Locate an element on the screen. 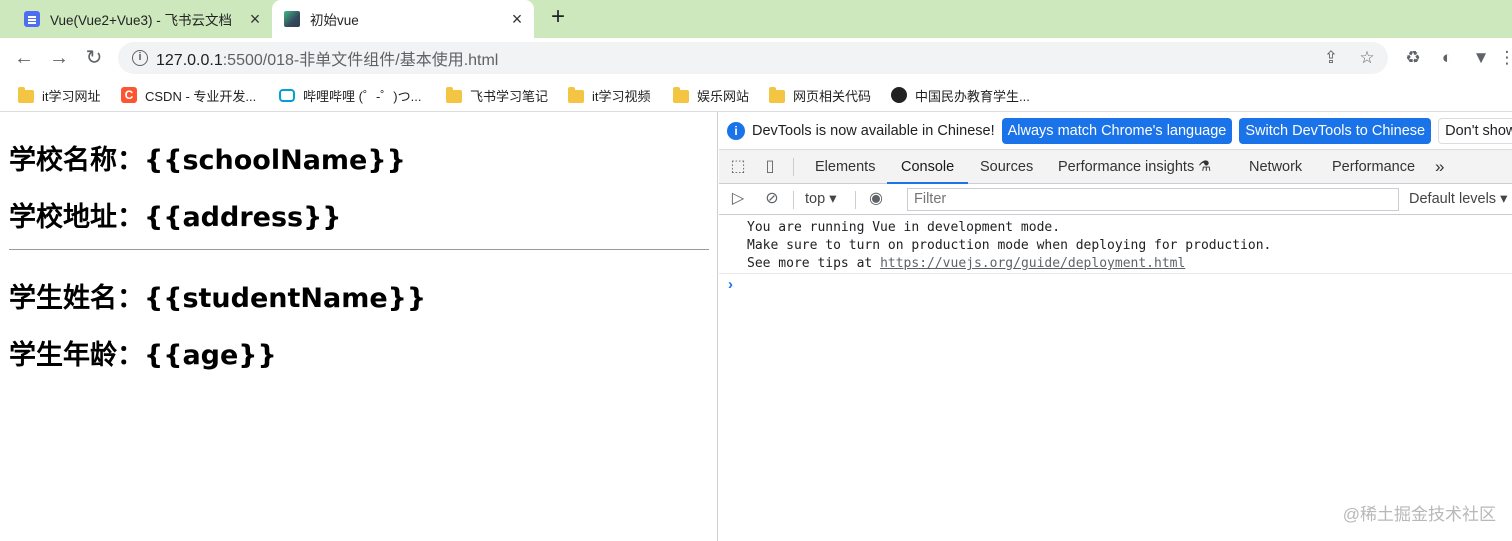 Image resolution: width=1512 pixels, height=541 pixels. deployment-link: https://vuejs.org/guide/deployment.html is located at coordinates (1032, 263).